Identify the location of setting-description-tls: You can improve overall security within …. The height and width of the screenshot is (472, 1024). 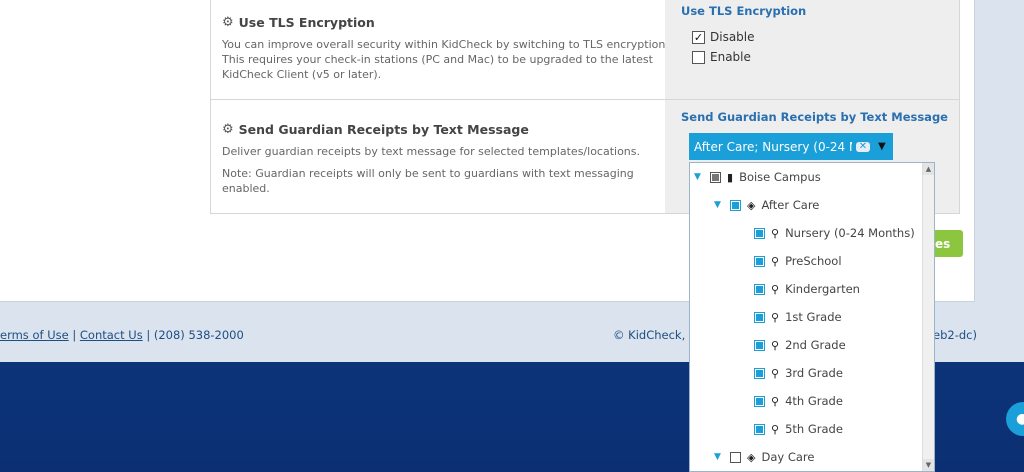
(445, 59).